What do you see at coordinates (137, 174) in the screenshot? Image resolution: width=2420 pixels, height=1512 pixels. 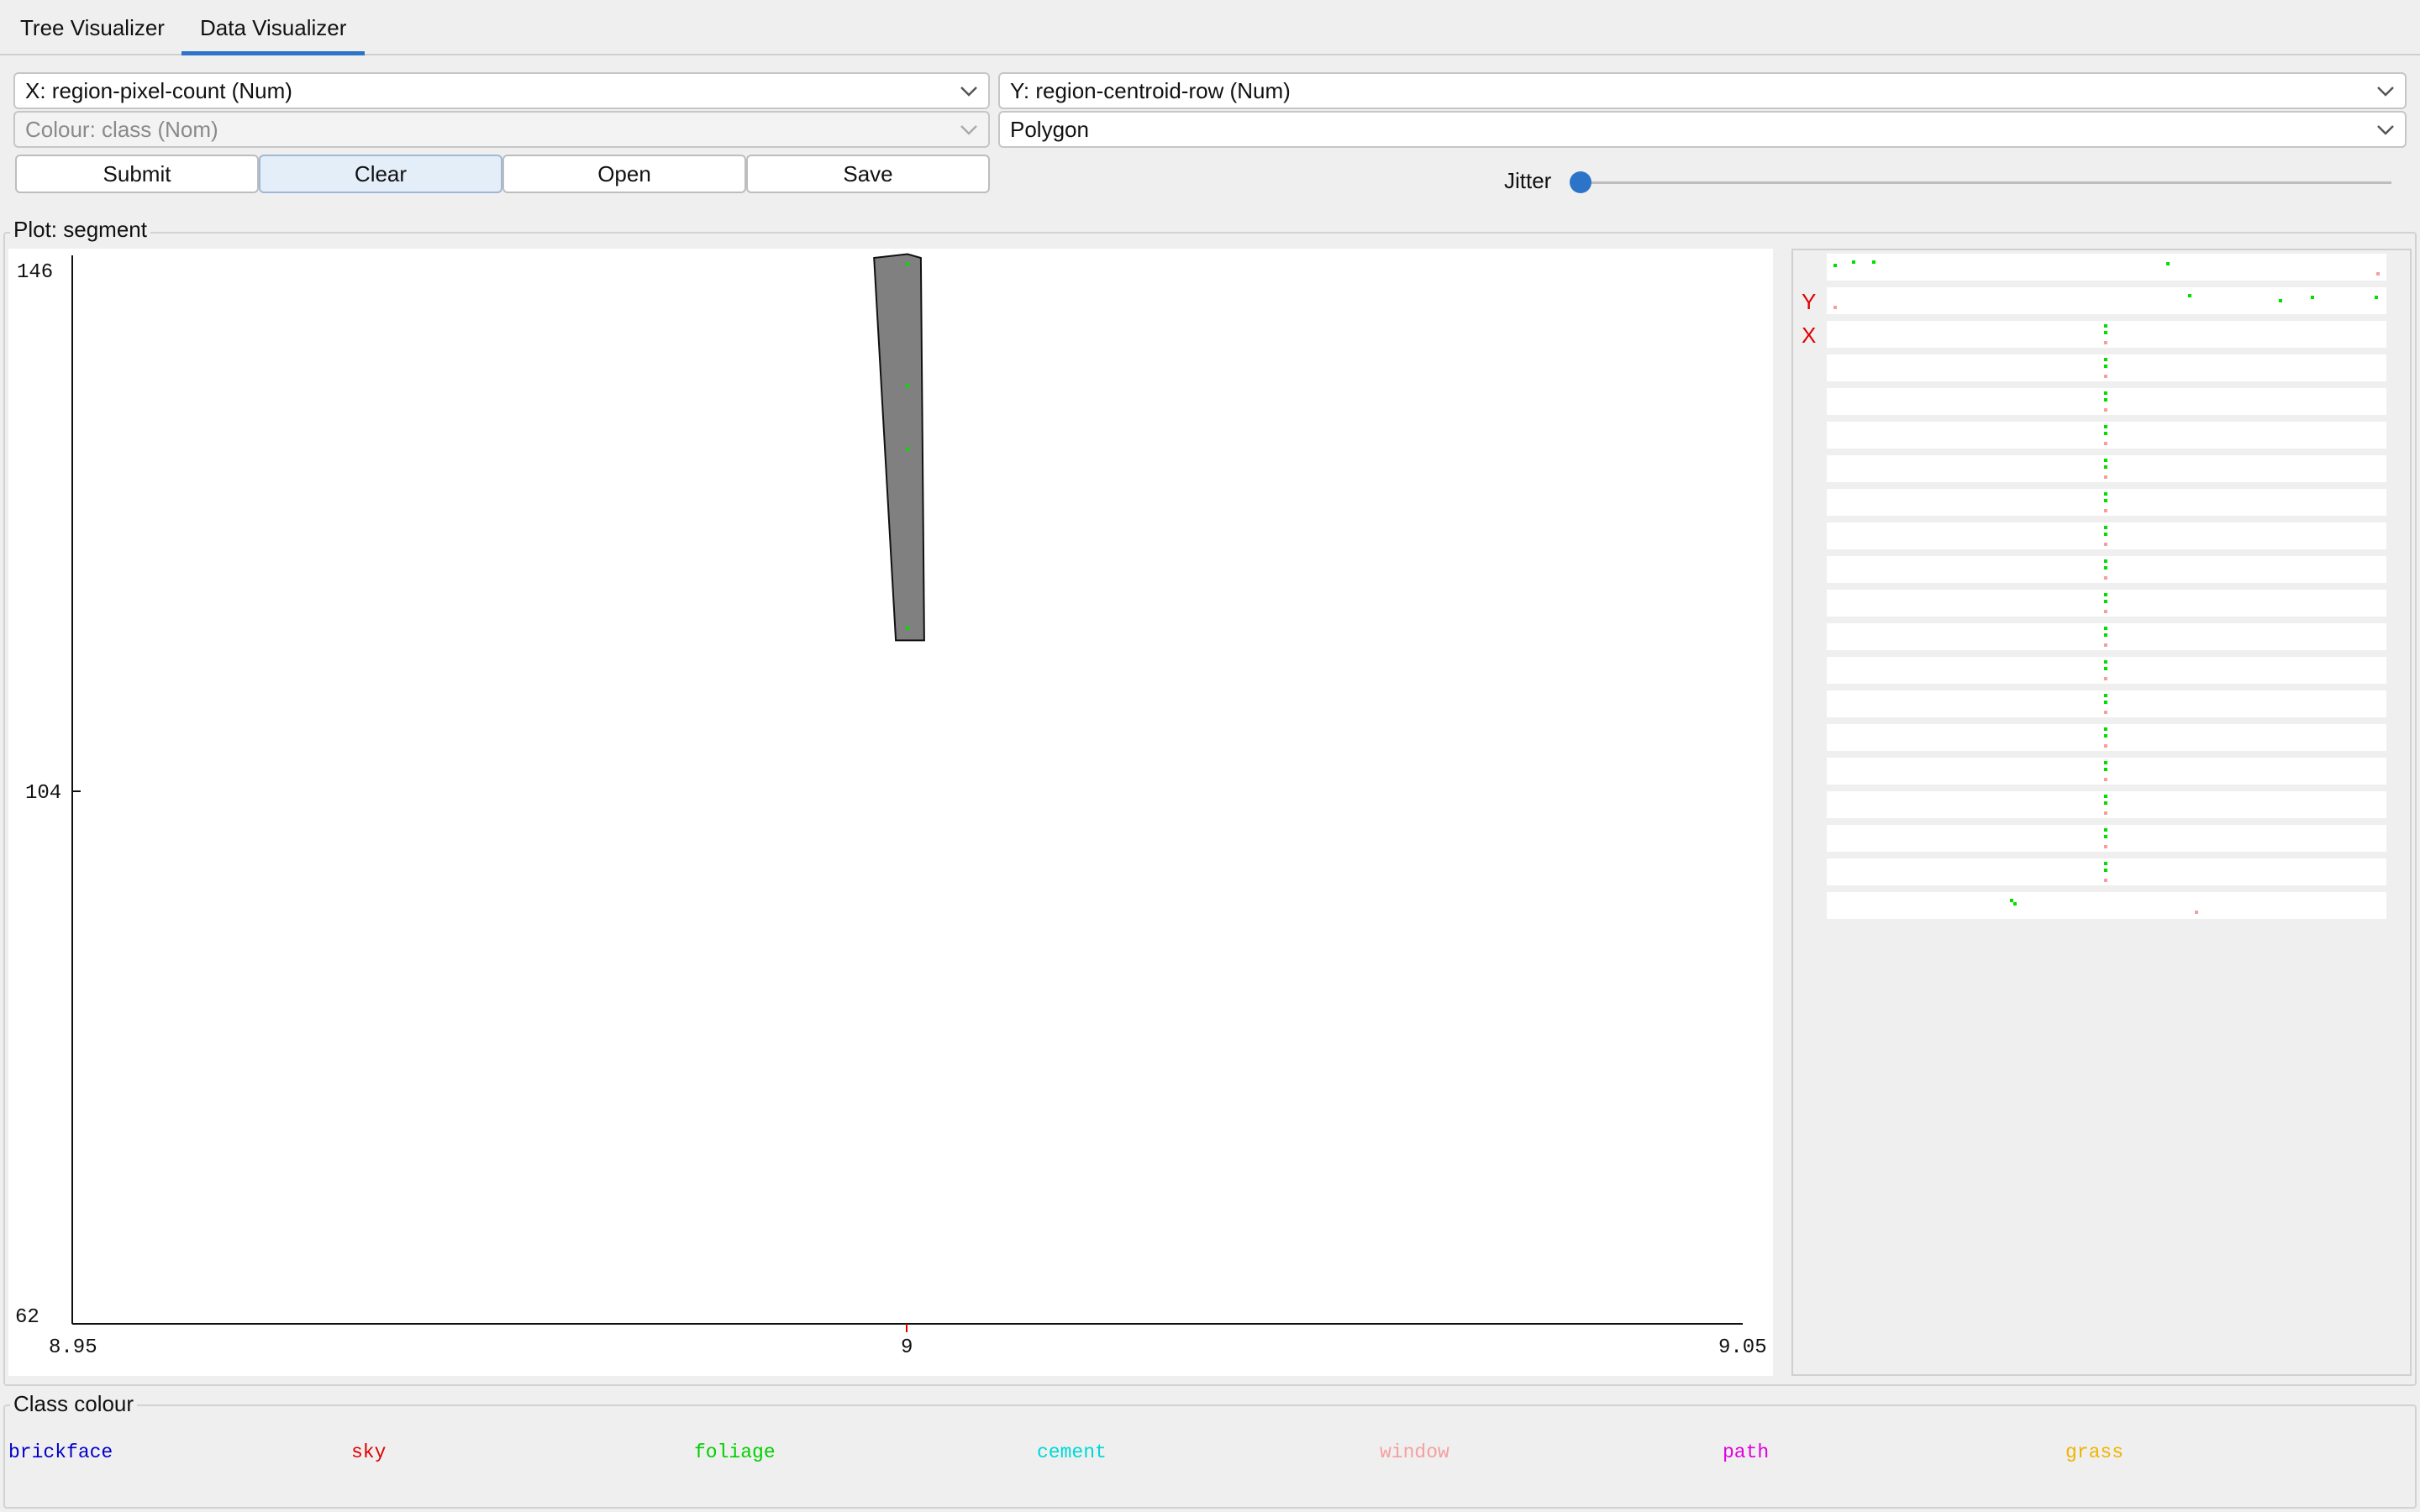 I see `submit-button: Submit` at bounding box center [137, 174].